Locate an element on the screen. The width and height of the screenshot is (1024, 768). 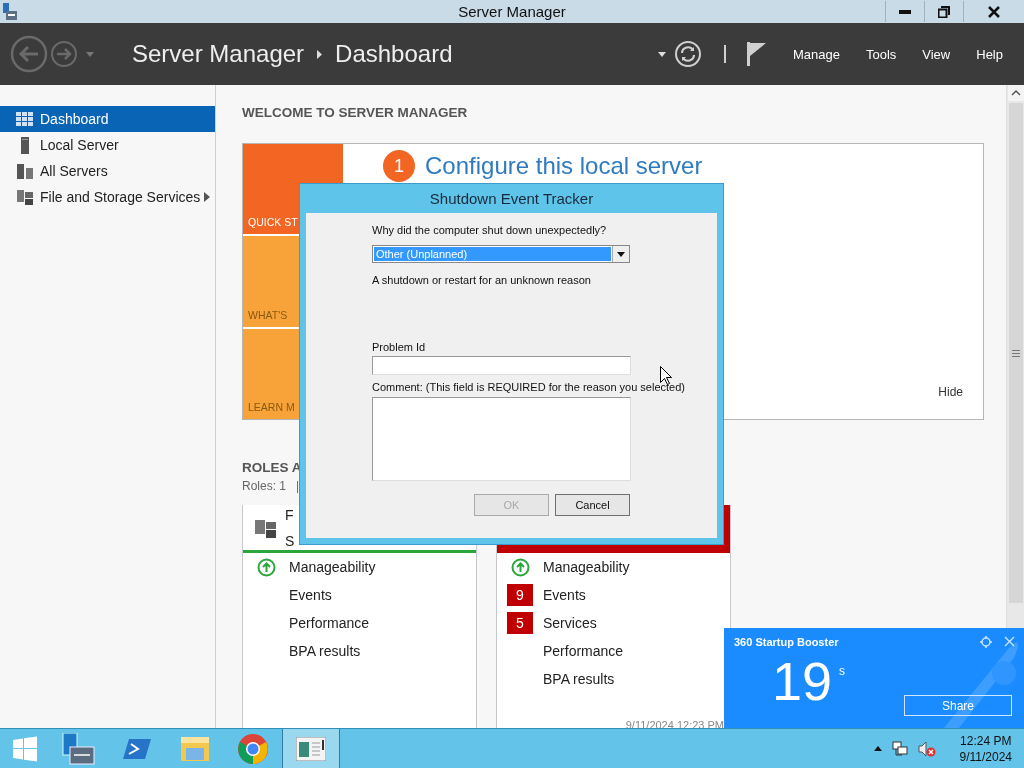
network-icon is located at coordinates (899, 748).